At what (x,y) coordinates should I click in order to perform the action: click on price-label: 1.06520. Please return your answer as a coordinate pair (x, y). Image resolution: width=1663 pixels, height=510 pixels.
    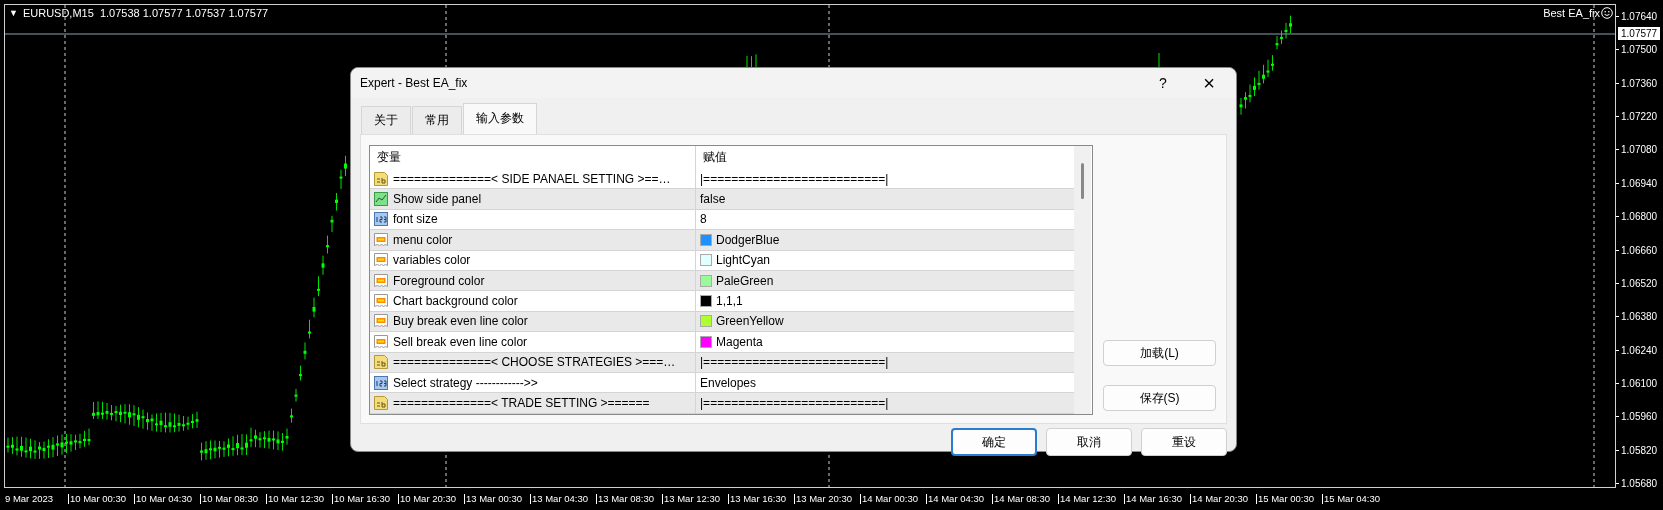
    Looking at the image, I should click on (1639, 283).